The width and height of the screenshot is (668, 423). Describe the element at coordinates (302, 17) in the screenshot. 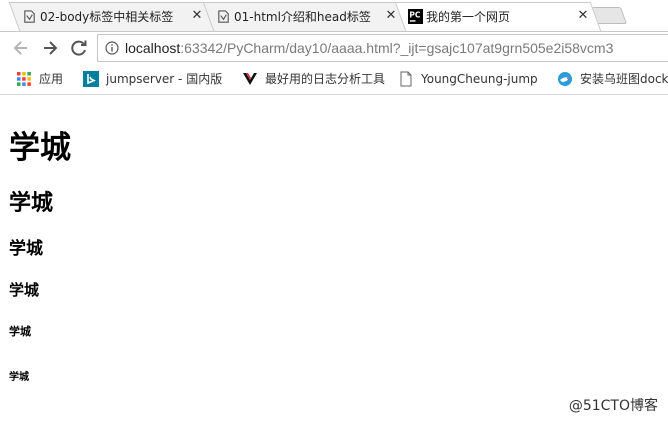

I see `tab-title: 01-html介绍和head标签` at that location.